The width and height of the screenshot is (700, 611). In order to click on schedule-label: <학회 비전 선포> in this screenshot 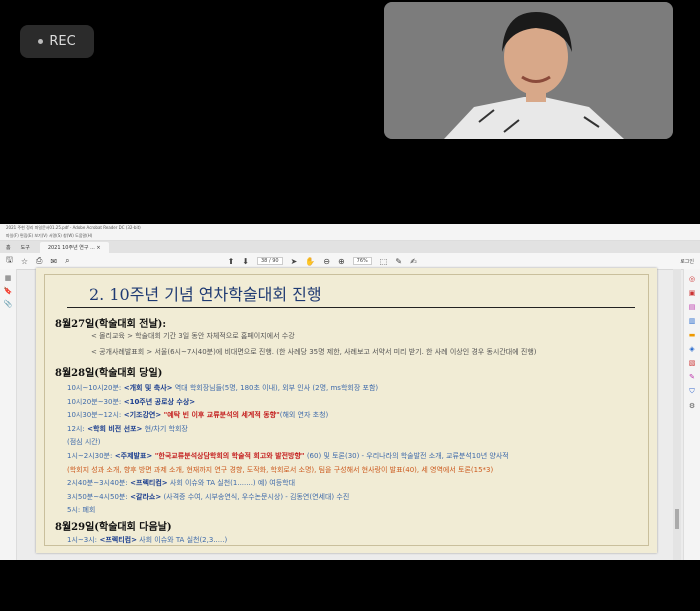, I will do `click(113, 428)`.